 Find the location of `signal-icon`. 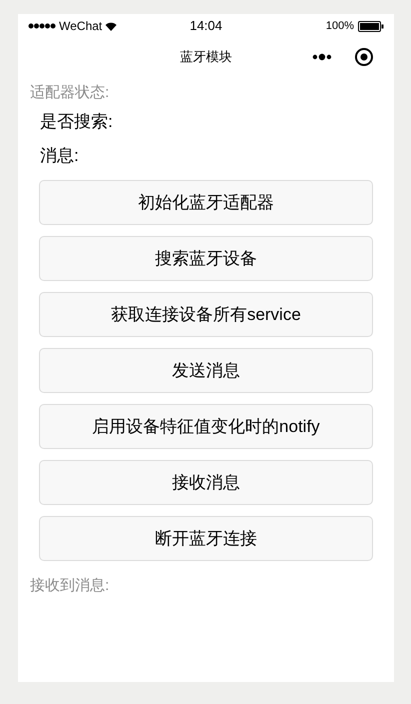

signal-icon is located at coordinates (42, 26).